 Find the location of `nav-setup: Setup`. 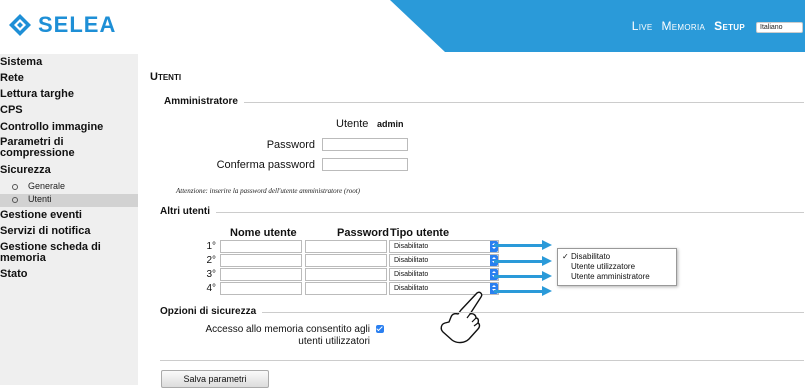

nav-setup: Setup is located at coordinates (729, 26).